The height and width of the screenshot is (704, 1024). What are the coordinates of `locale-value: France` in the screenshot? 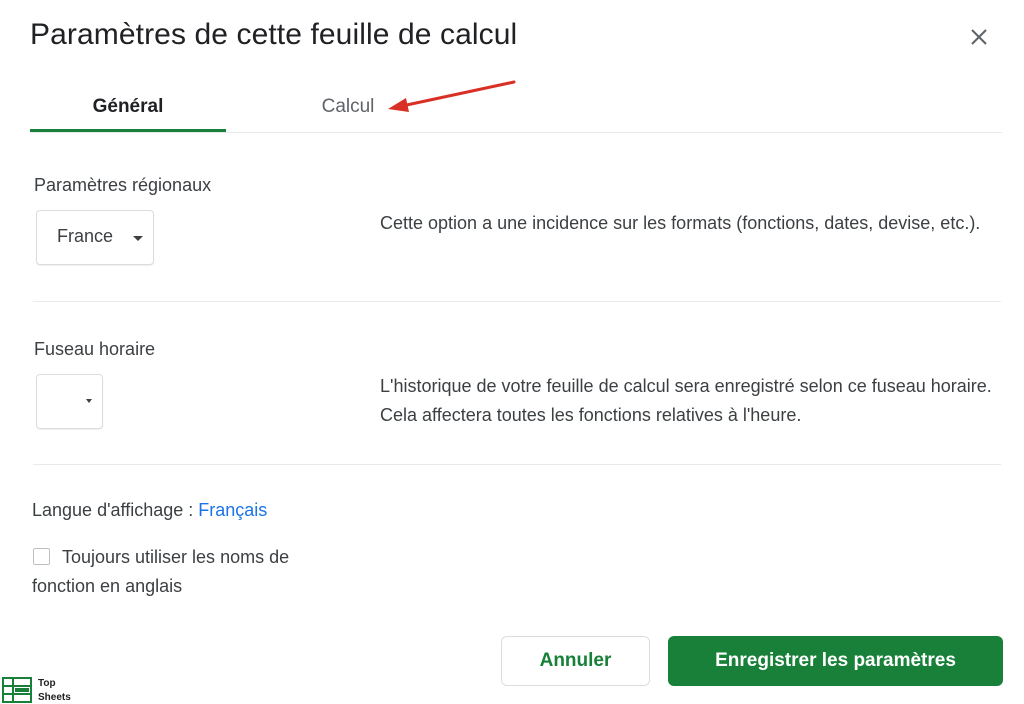 It's located at (85, 236).